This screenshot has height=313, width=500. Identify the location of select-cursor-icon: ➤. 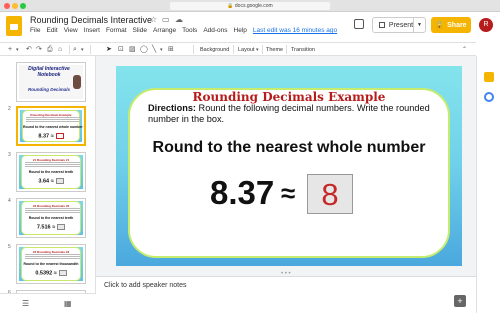
(109, 50).